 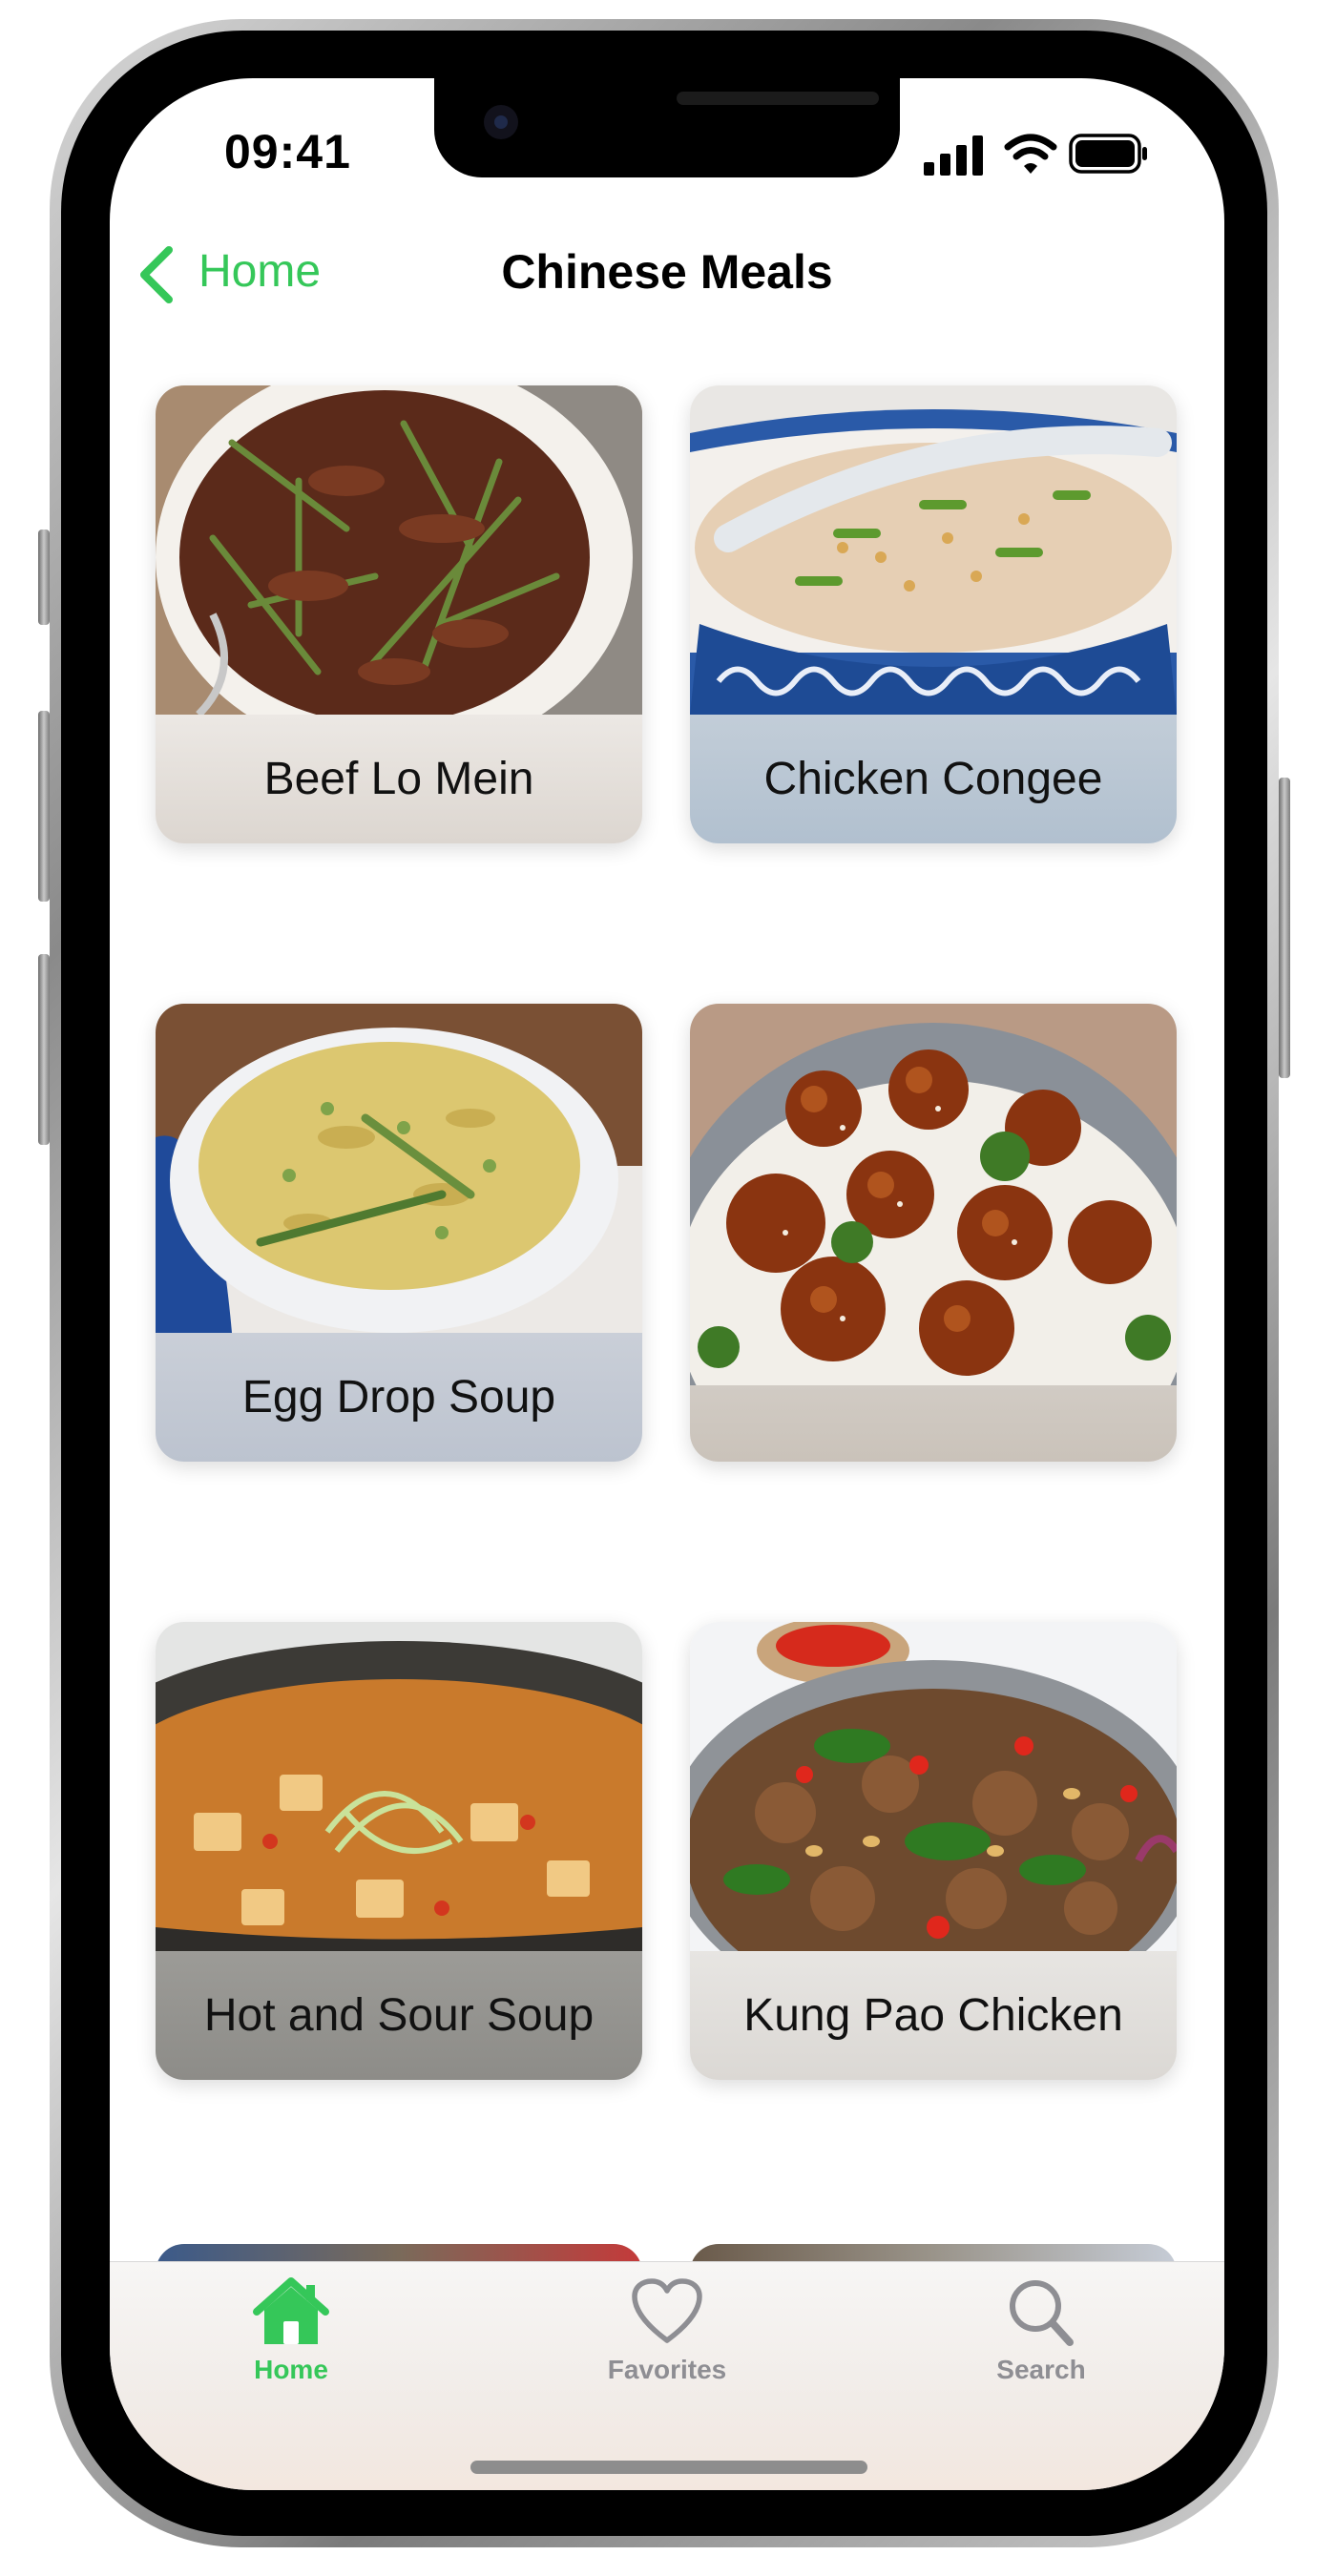 I want to click on tab-favorites: Favorites, so click(x=667, y=2330).